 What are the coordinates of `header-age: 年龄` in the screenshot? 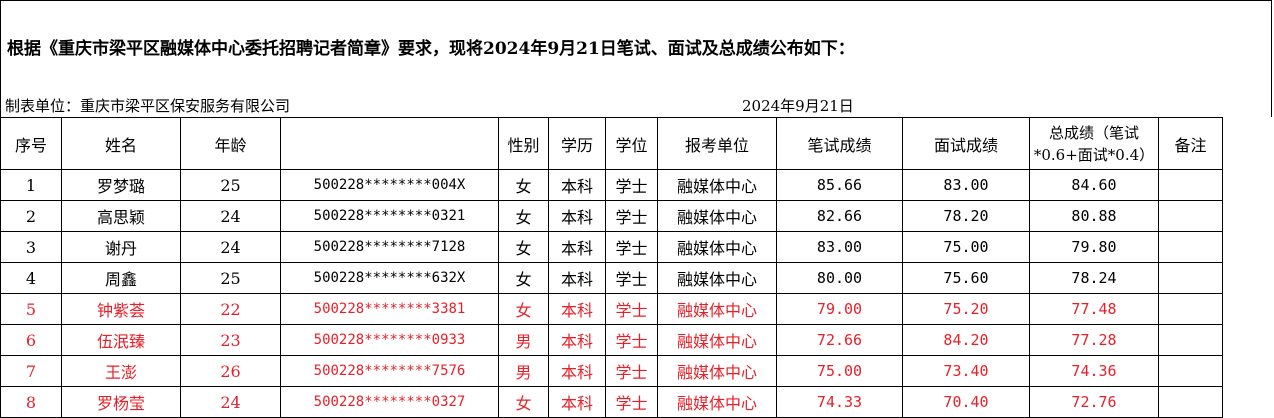 It's located at (230, 143).